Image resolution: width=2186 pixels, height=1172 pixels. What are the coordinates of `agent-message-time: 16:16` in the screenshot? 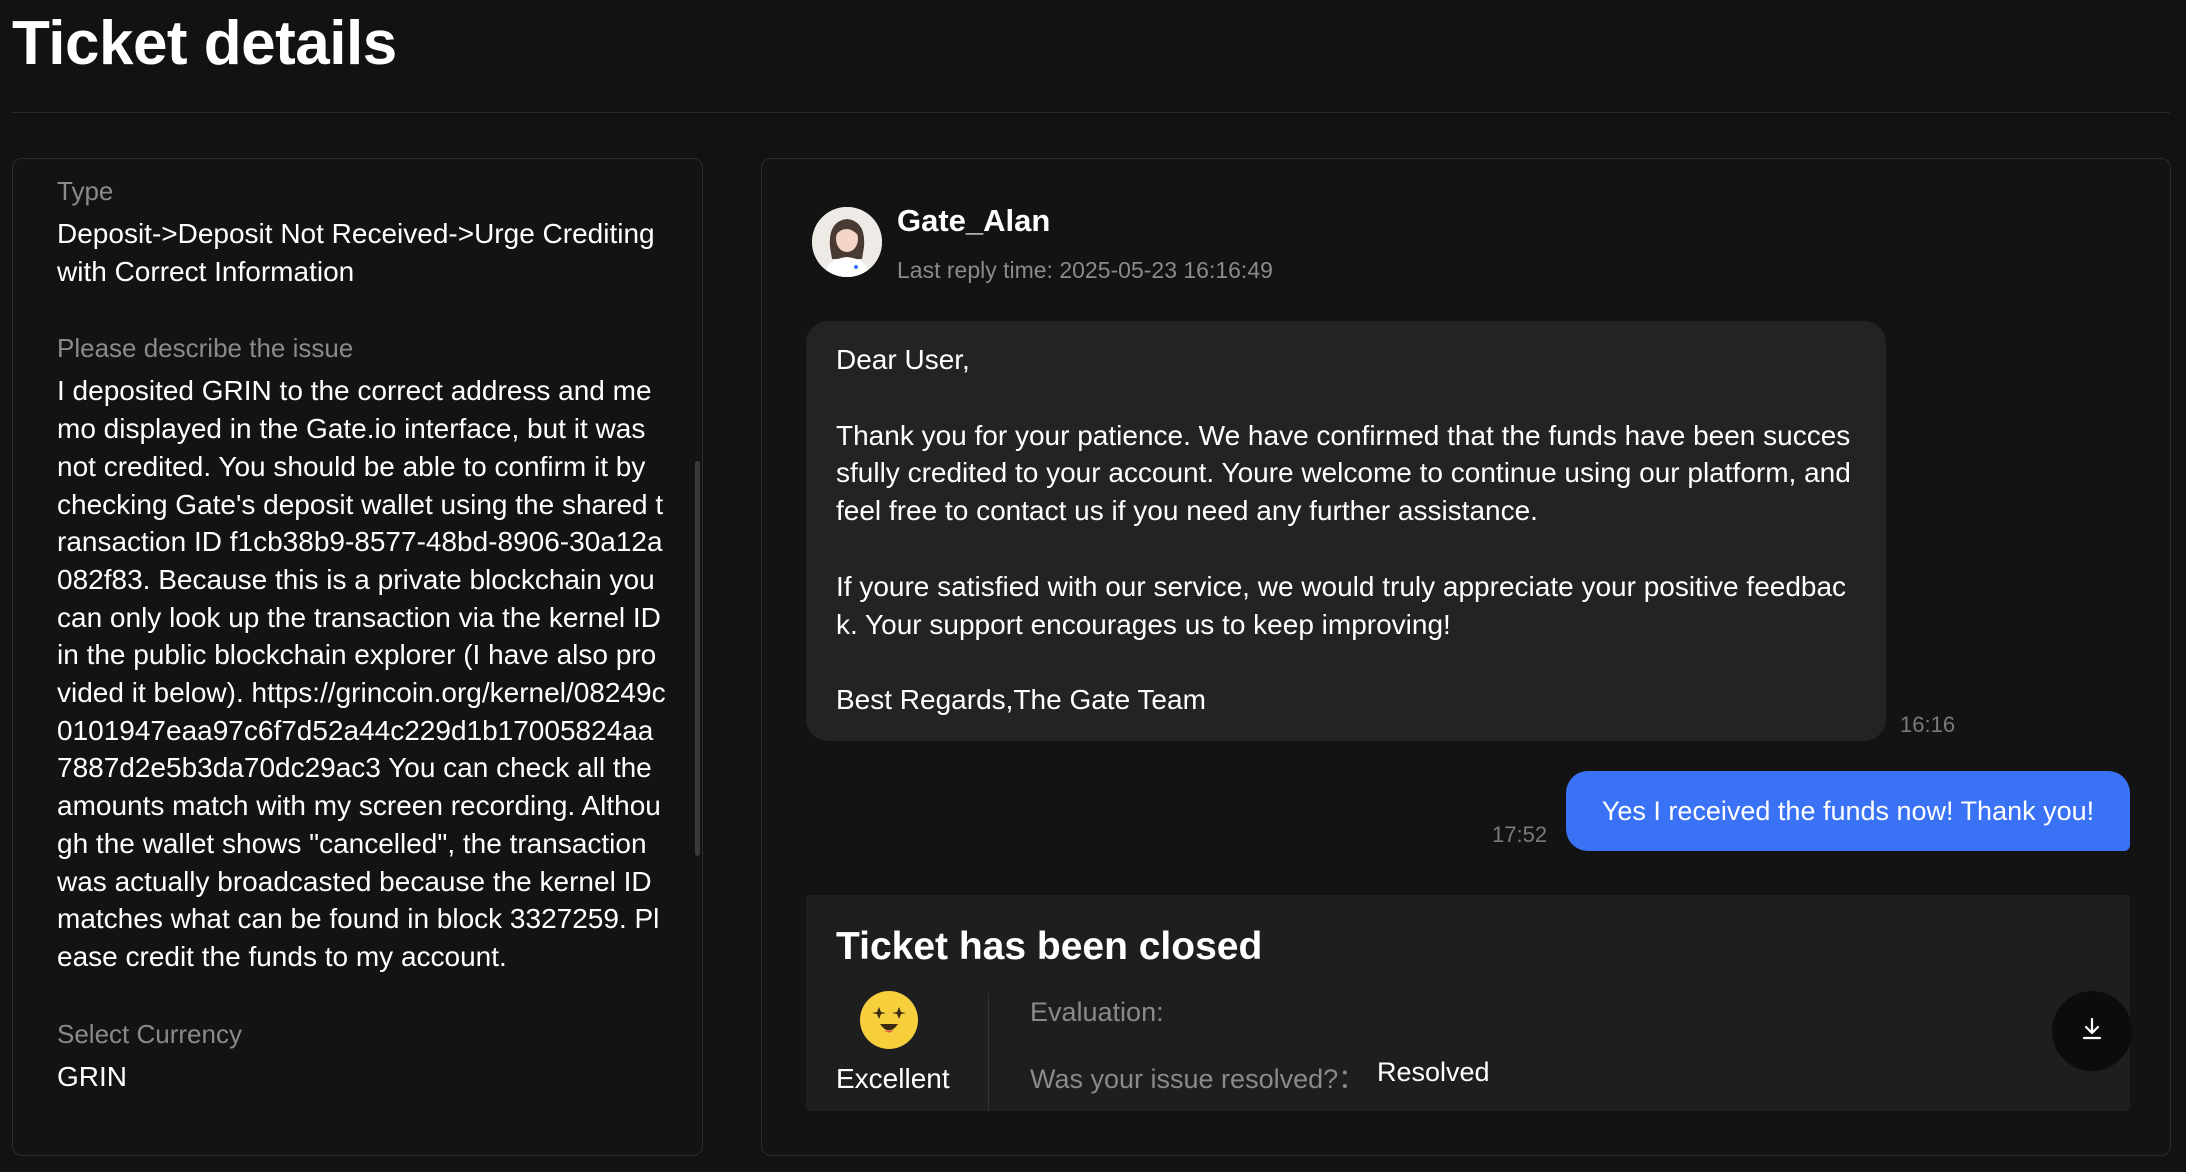 It's located at (1928, 724).